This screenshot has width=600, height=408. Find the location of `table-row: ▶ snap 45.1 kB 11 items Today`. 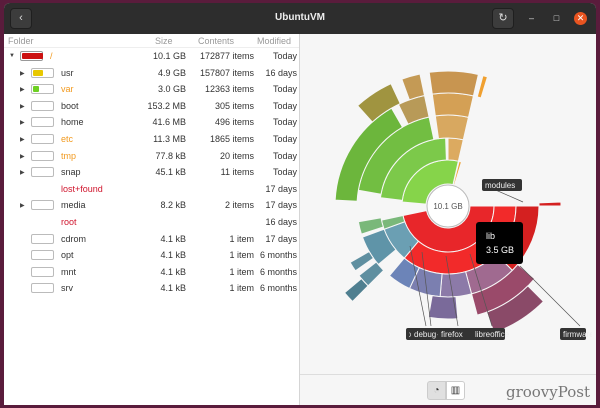

table-row: ▶ snap 45.1 kB 11 items Today is located at coordinates (151, 172).